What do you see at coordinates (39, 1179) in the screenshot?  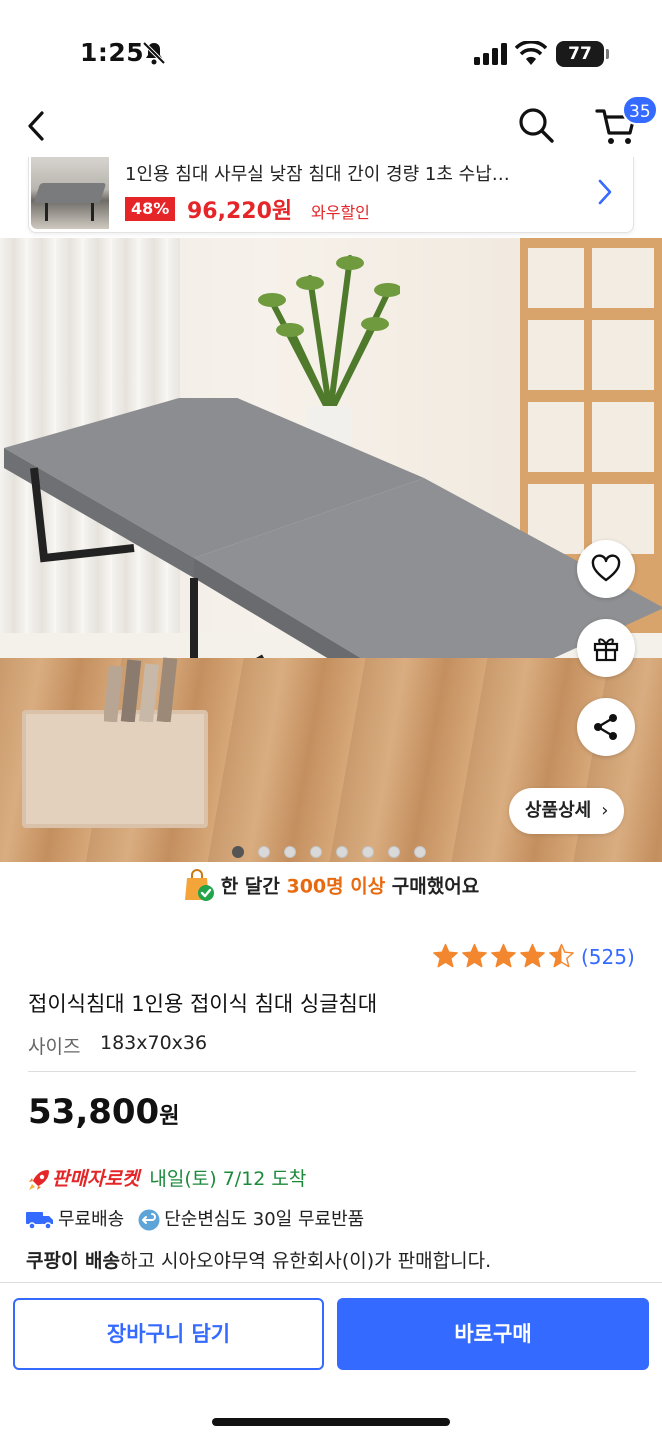 I see `rocket-icon` at bounding box center [39, 1179].